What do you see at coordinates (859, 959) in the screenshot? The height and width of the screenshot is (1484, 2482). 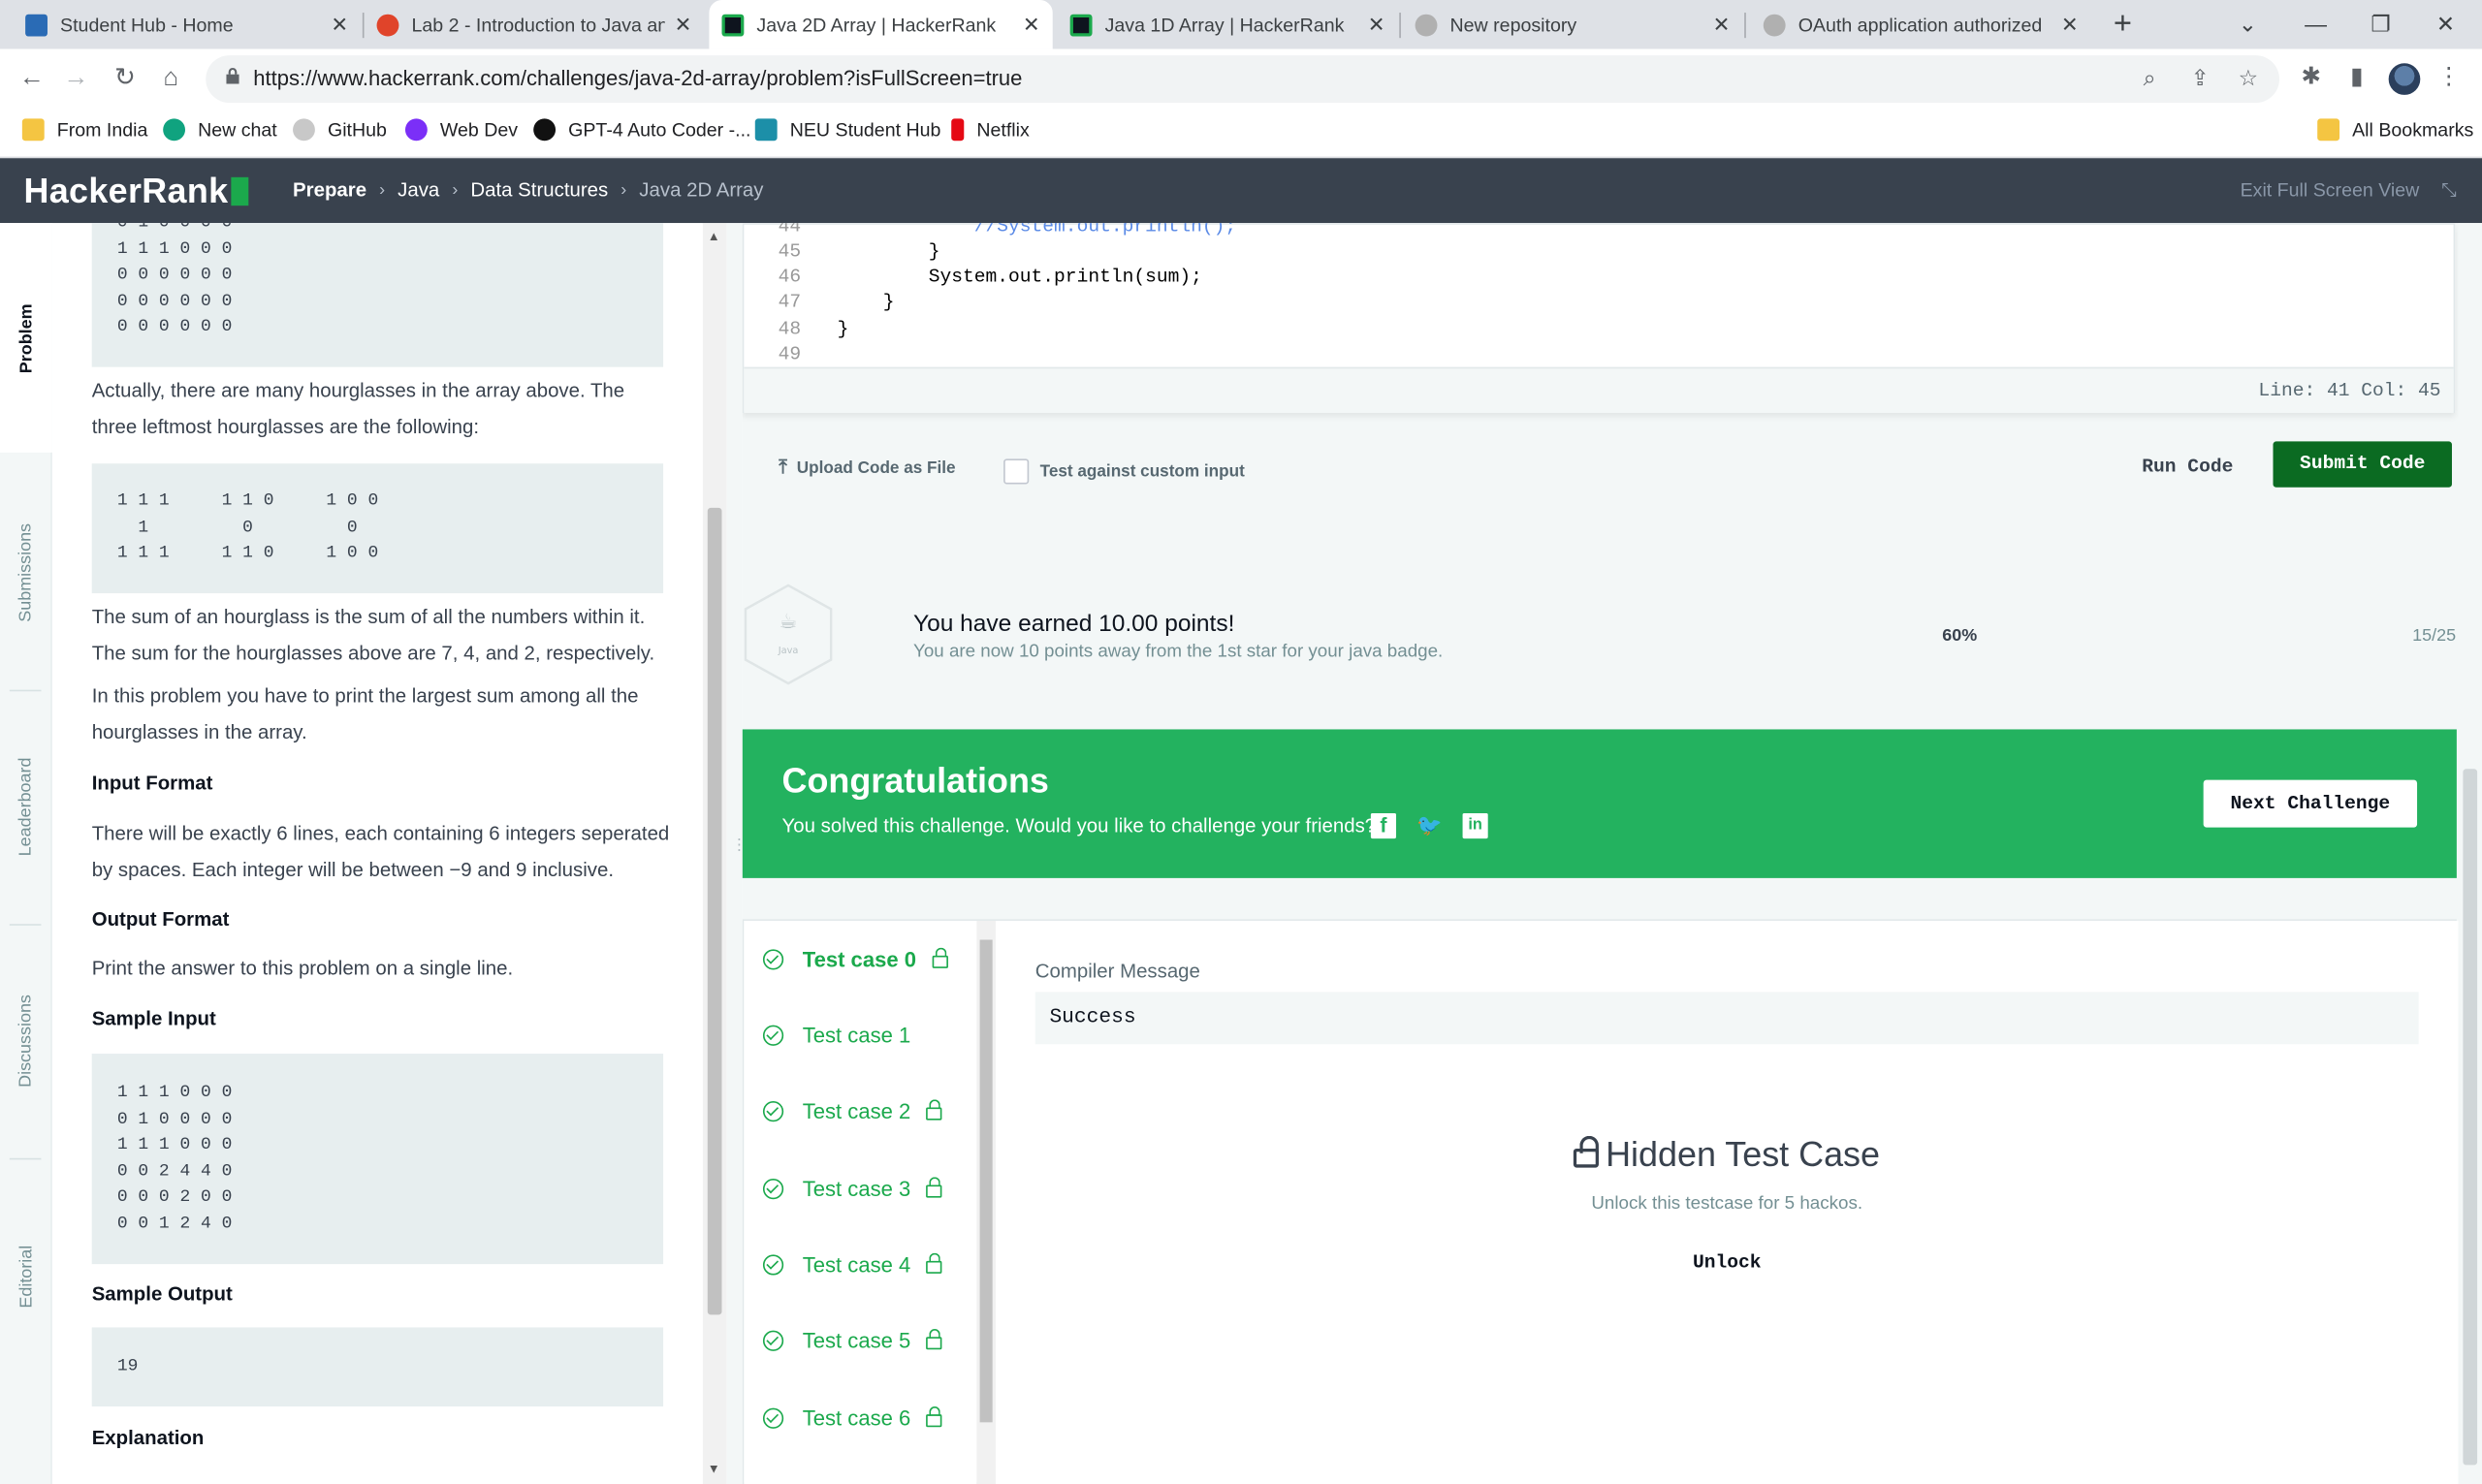 I see `testcase-label: Test case 0` at bounding box center [859, 959].